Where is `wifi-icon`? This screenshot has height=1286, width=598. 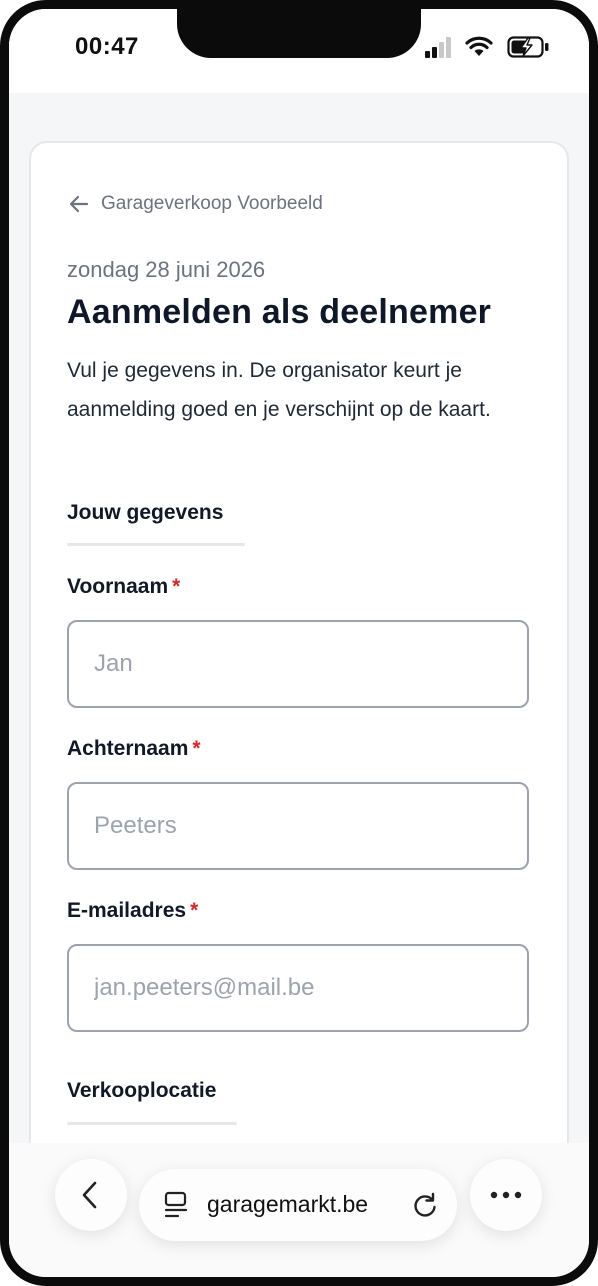
wifi-icon is located at coordinates (479, 46).